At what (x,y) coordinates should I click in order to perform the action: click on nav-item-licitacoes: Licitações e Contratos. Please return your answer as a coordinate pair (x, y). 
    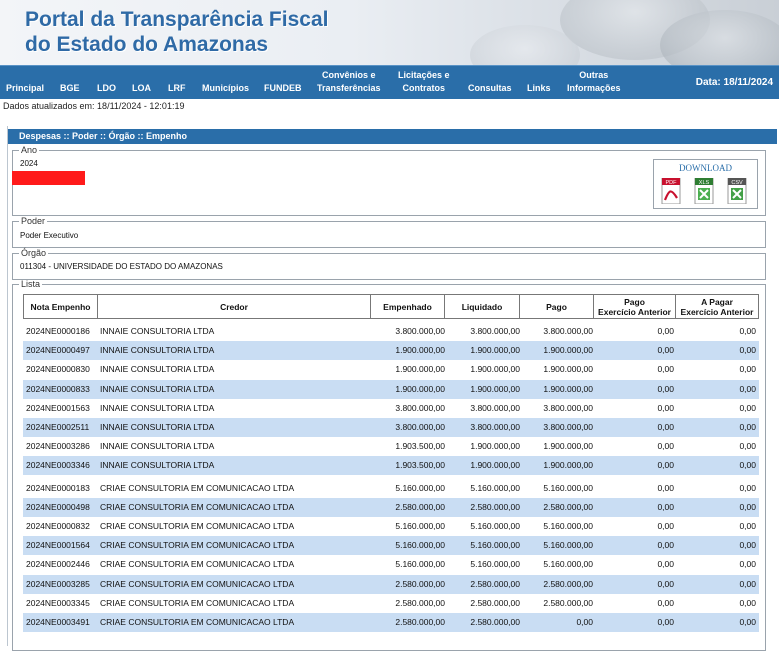
    Looking at the image, I should click on (424, 82).